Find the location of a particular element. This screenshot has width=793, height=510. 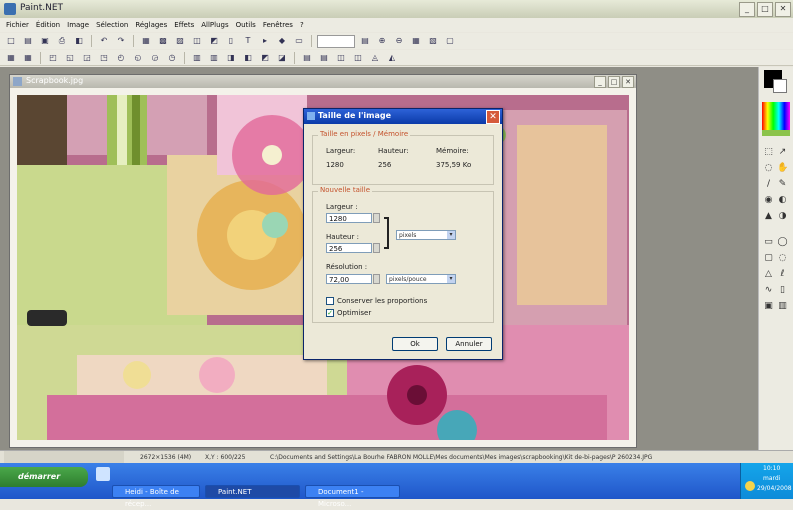

menu-help: ? is located at coordinates (302, 25).